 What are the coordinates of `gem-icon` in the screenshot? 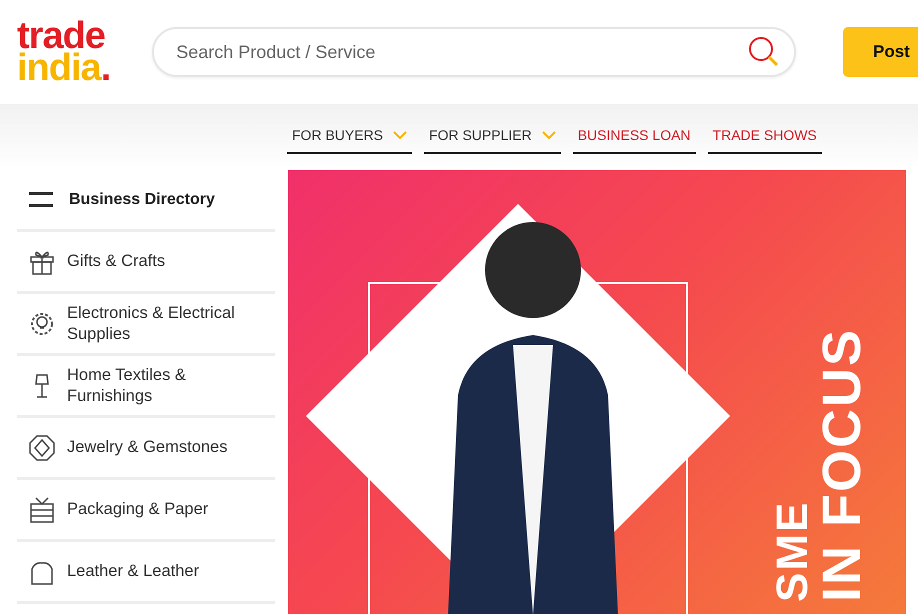 It's located at (42, 447).